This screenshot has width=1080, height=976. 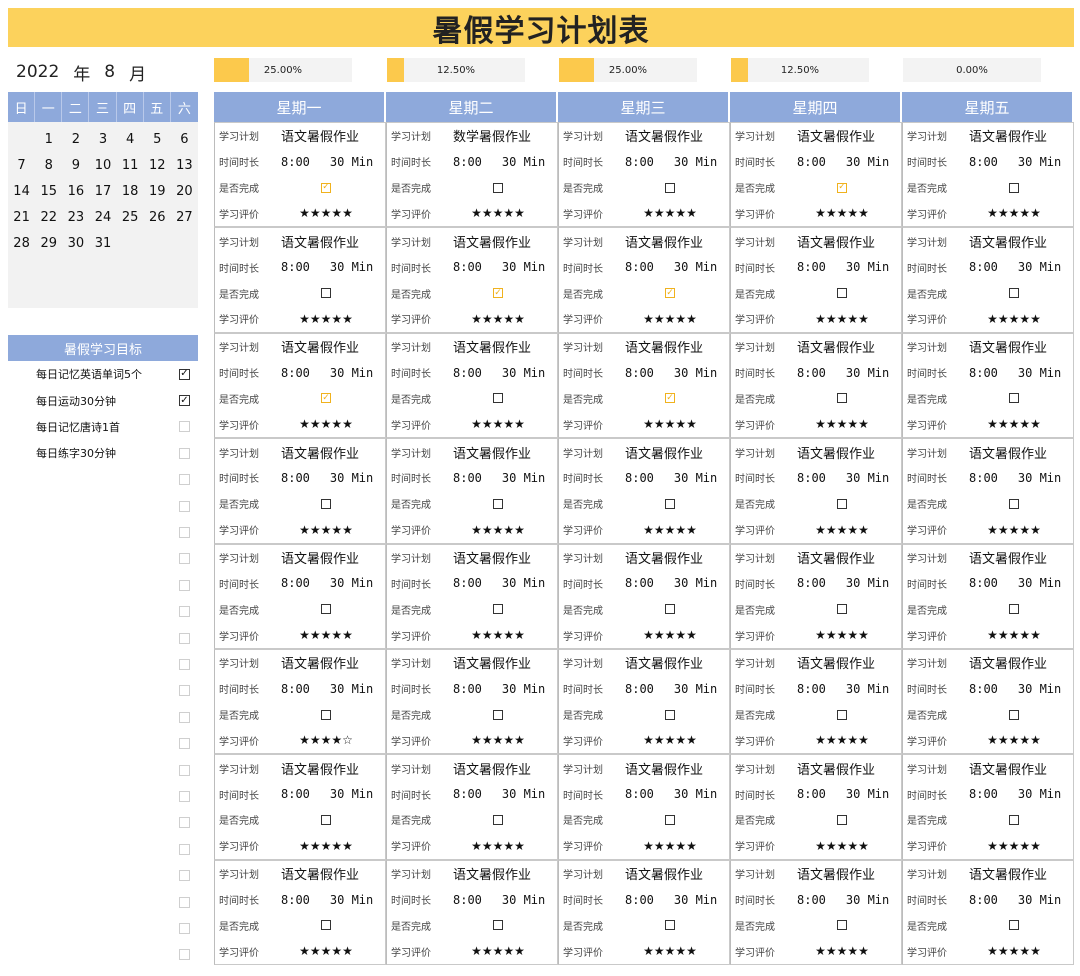 I want to click on calendar-day: 30, so click(x=75, y=243).